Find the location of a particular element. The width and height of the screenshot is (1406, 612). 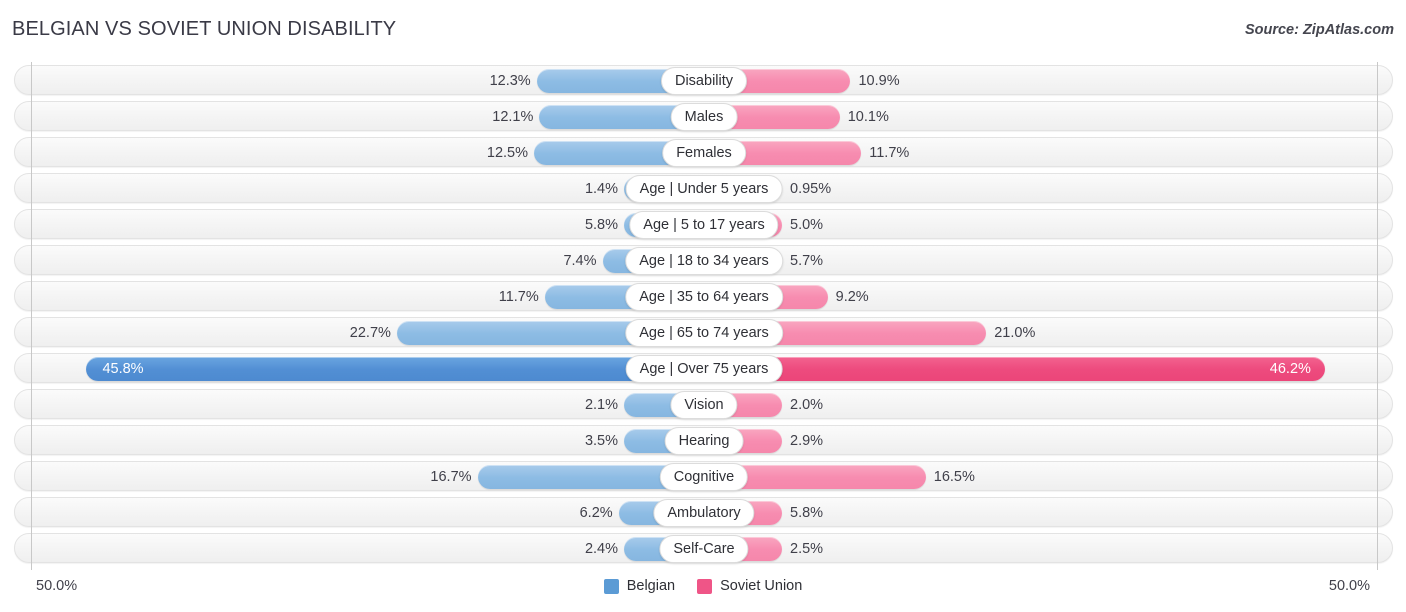

chart-footer: 50.0% 50.0% Belgian Soviet Union is located at coordinates (703, 592).